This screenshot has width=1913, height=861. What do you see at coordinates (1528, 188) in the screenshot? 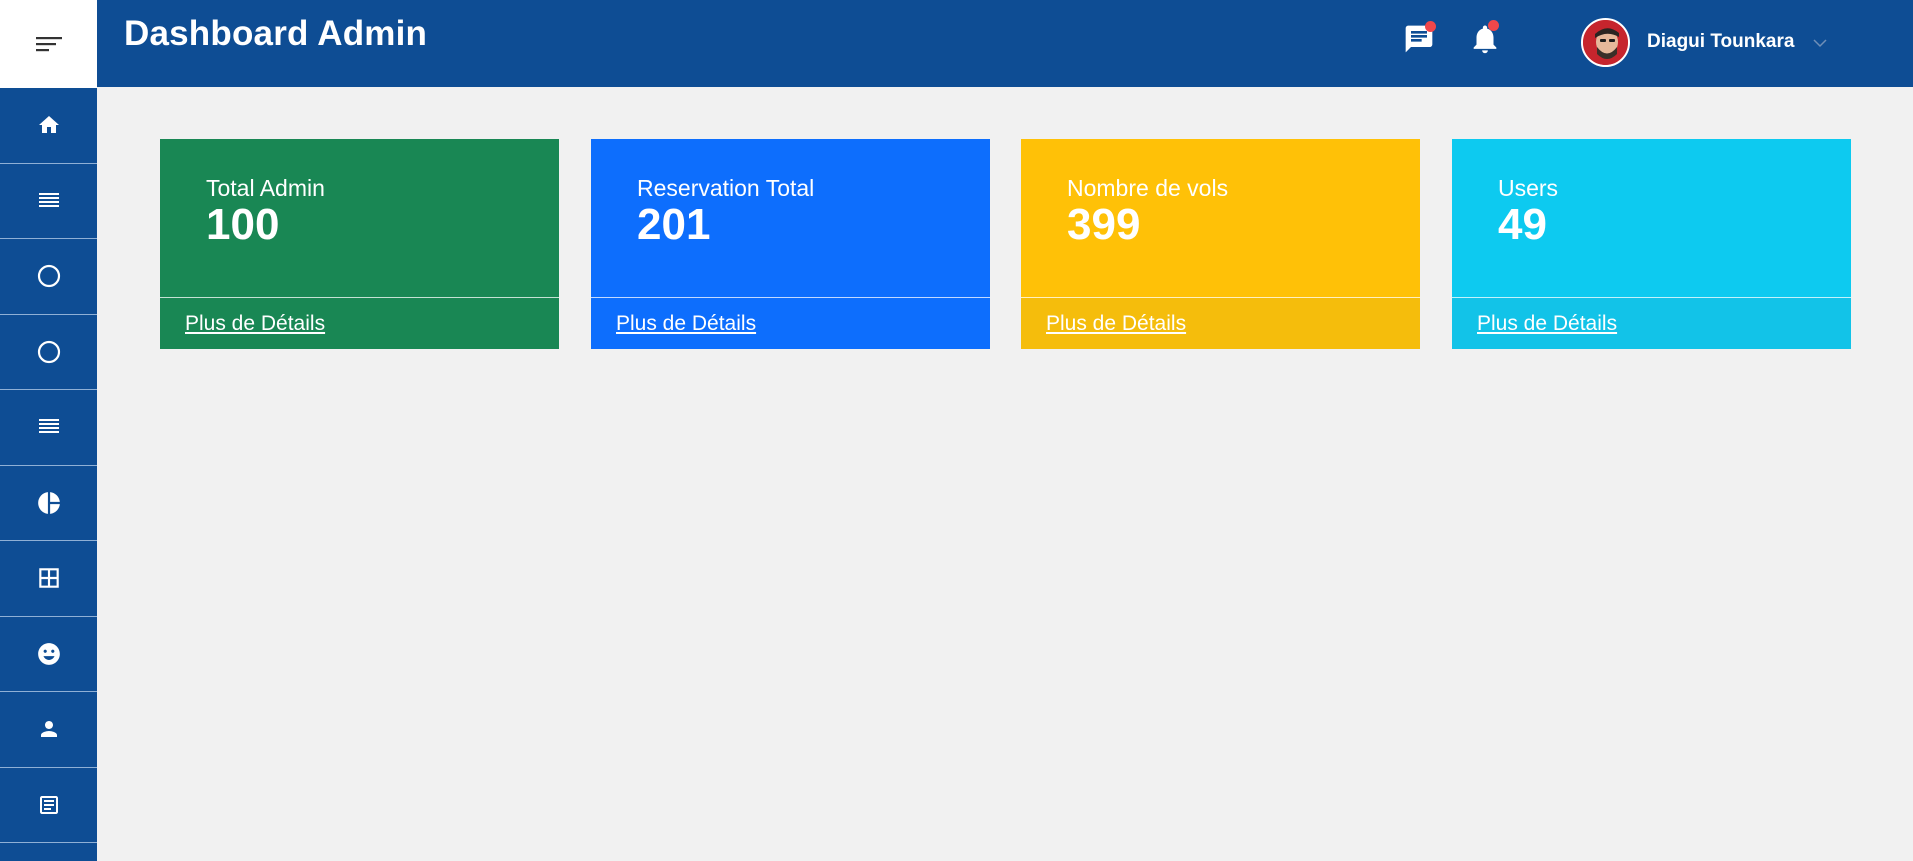
I see `card-label: Users` at bounding box center [1528, 188].